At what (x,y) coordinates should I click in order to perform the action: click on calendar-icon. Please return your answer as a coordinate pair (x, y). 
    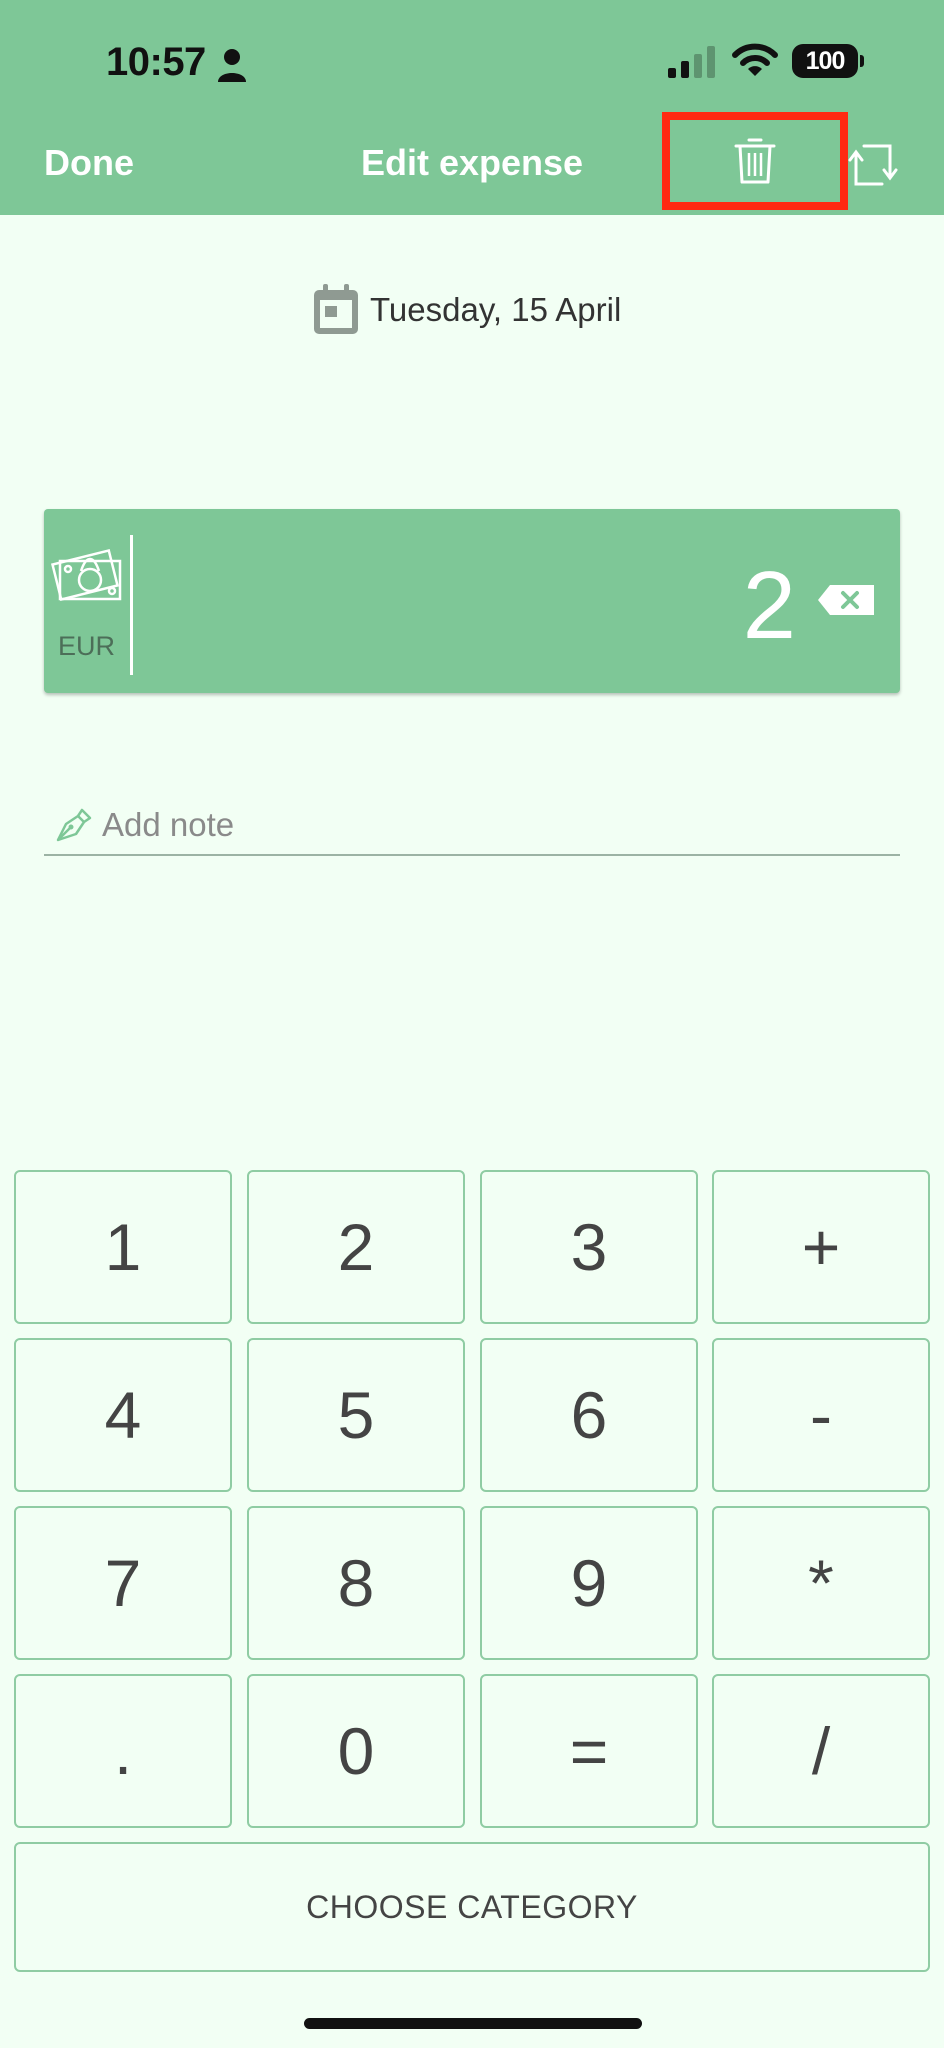
    Looking at the image, I should click on (336, 309).